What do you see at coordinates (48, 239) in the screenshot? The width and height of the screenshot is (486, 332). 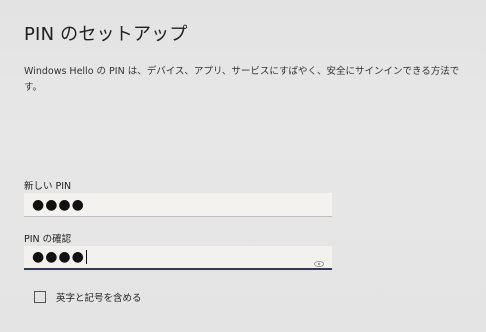 I see `confirm-pin-label: PIN の確認` at bounding box center [48, 239].